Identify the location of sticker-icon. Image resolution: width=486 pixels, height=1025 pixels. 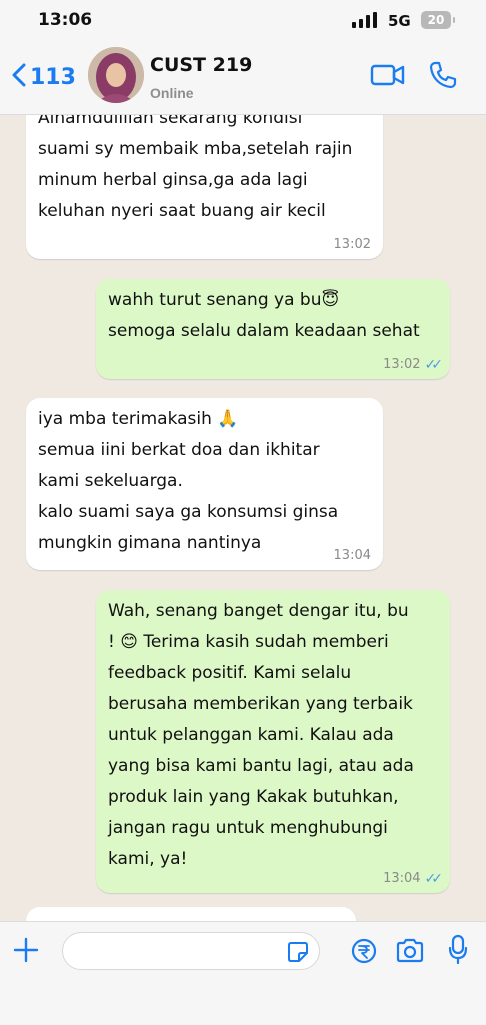
(298, 954).